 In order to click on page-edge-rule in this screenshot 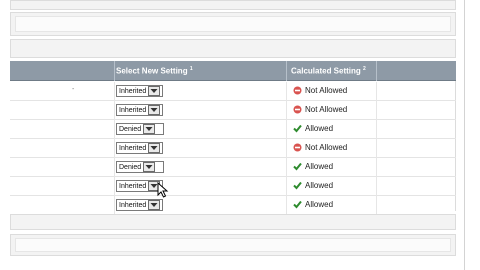, I will do `click(464, 135)`.